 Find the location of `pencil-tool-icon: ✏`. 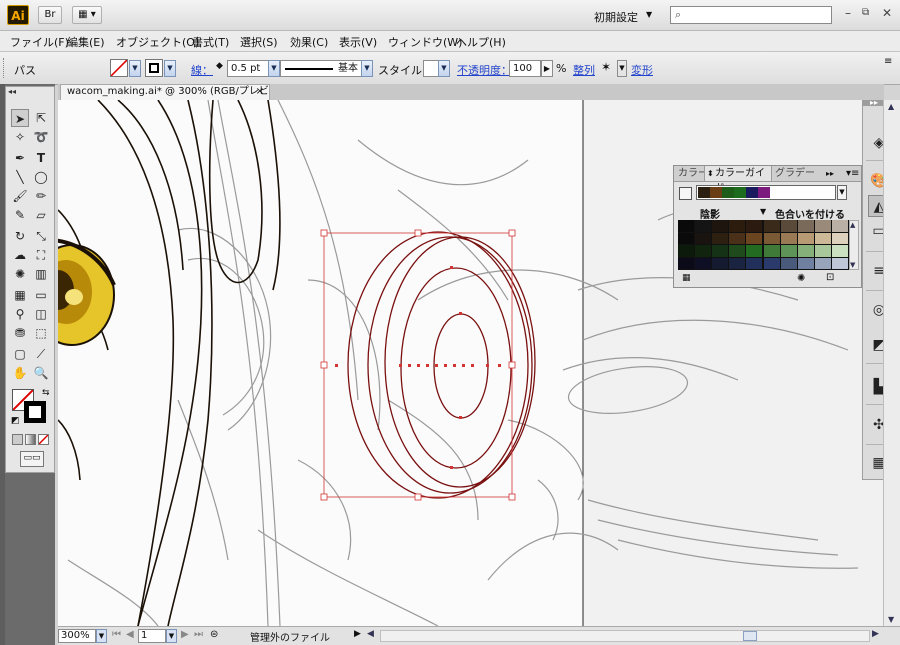

pencil-tool-icon: ✏ is located at coordinates (41, 196).